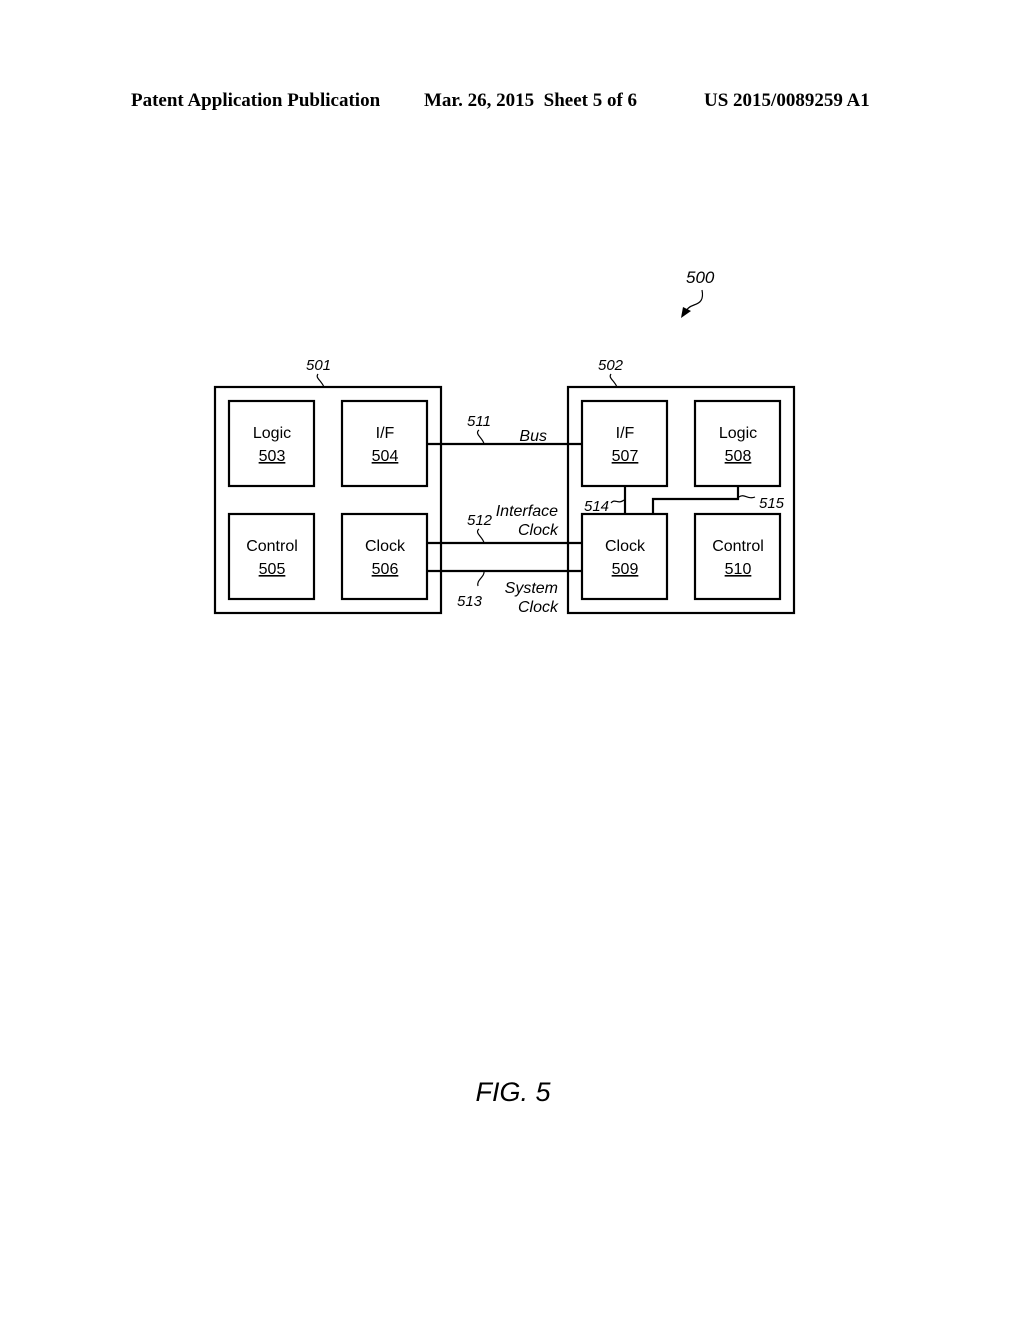 This screenshot has height=1320, width=1024. Describe the element at coordinates (625, 456) in the screenshot. I see `block-ref: 507` at that location.